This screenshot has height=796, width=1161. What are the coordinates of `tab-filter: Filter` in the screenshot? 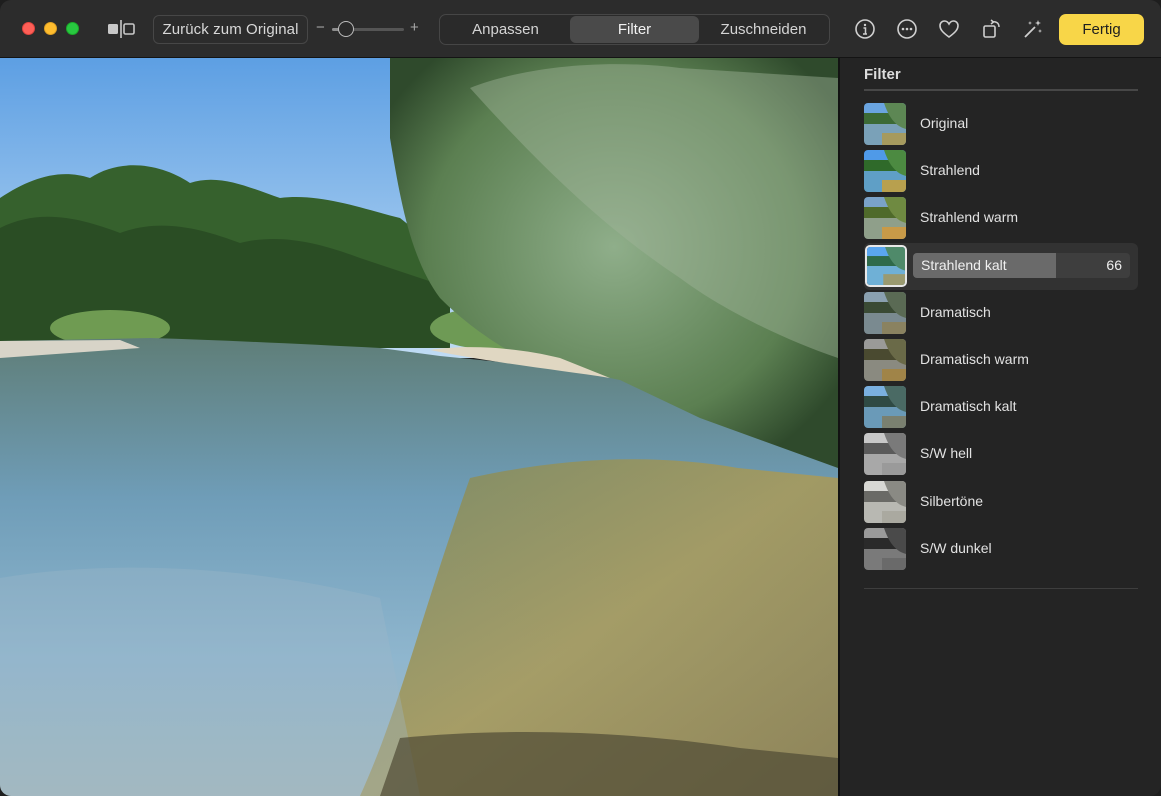 It's located at (634, 29).